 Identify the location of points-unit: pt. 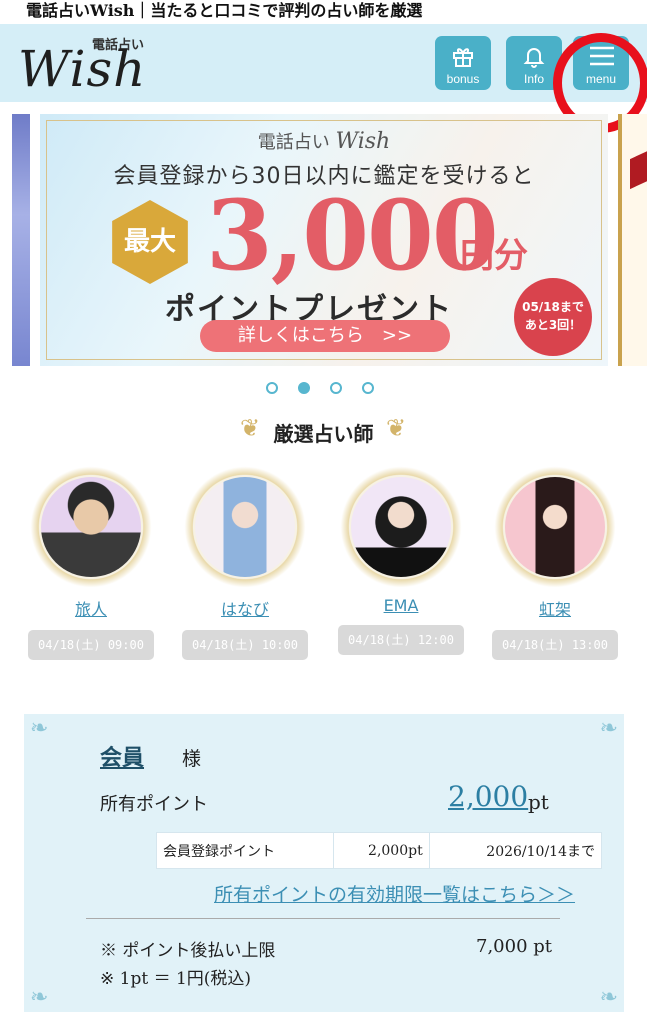
(538, 802).